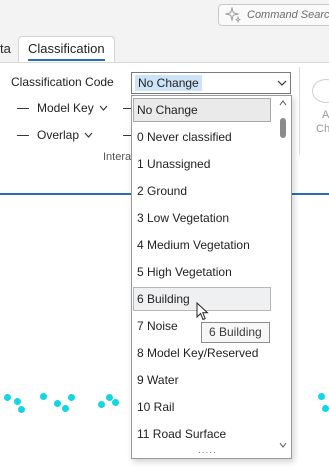 The width and height of the screenshot is (329, 476). Describe the element at coordinates (58, 135) in the screenshot. I see `overlap-label: Overlap` at that location.